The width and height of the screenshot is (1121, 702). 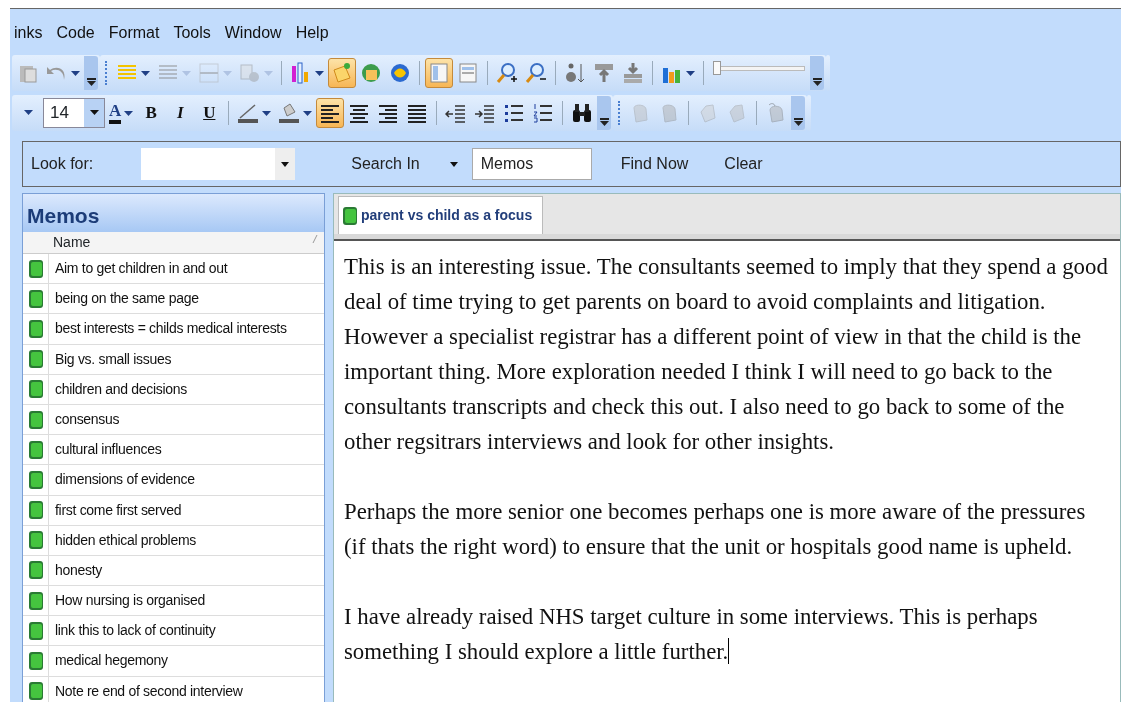 I want to click on font-size-field: 14, so click(x=74, y=113).